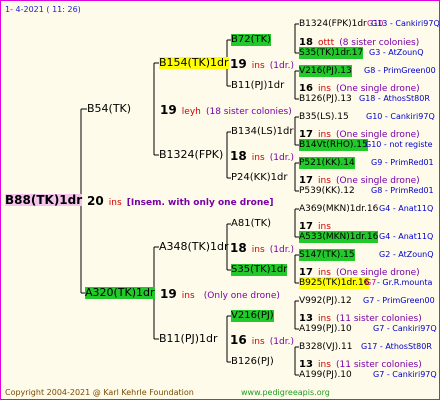  I want to click on gen2-c: A348(TK)1dr, so click(194, 246).